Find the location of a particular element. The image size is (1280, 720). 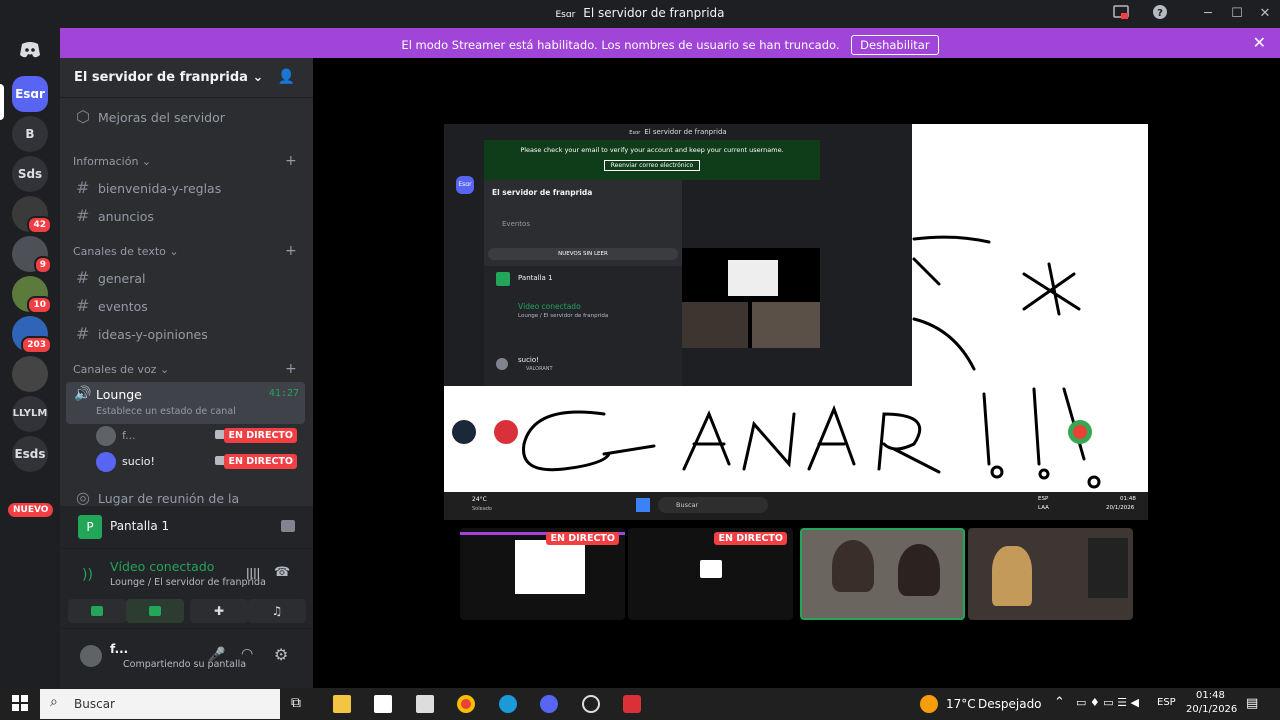

guild-esar: Esɑr is located at coordinates (30, 94).